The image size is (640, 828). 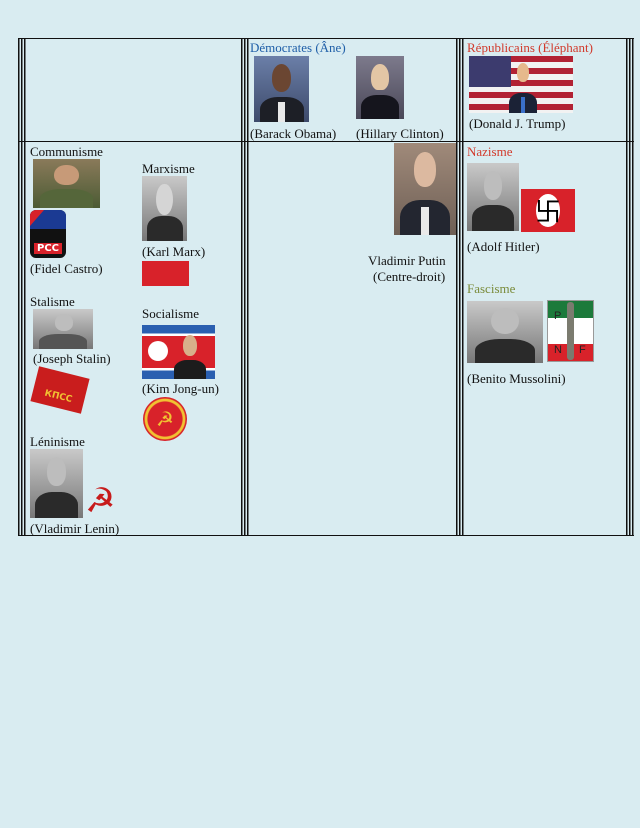 What do you see at coordinates (171, 313) in the screenshot?
I see `socialism-heading: Socialisme` at bounding box center [171, 313].